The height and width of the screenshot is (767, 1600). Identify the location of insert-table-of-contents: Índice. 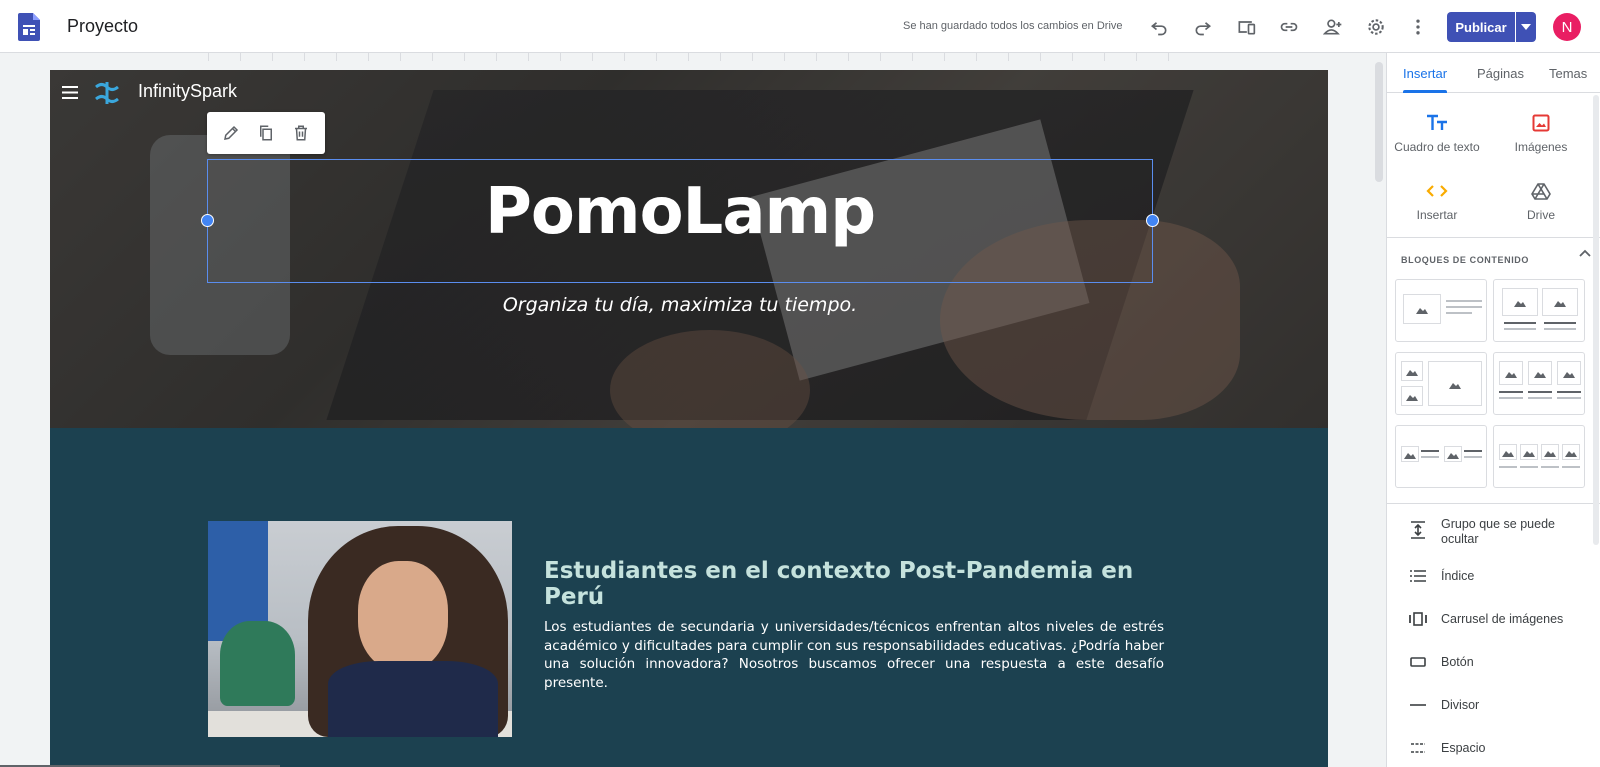
(1493, 576).